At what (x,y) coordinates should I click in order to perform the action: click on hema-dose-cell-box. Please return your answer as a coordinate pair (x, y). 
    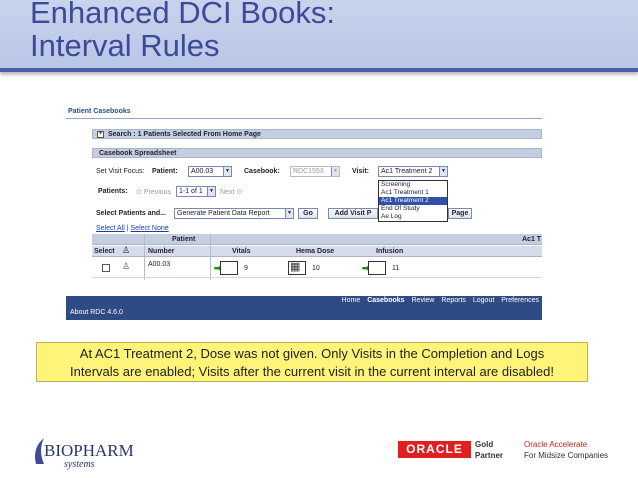
    Looking at the image, I should click on (297, 268).